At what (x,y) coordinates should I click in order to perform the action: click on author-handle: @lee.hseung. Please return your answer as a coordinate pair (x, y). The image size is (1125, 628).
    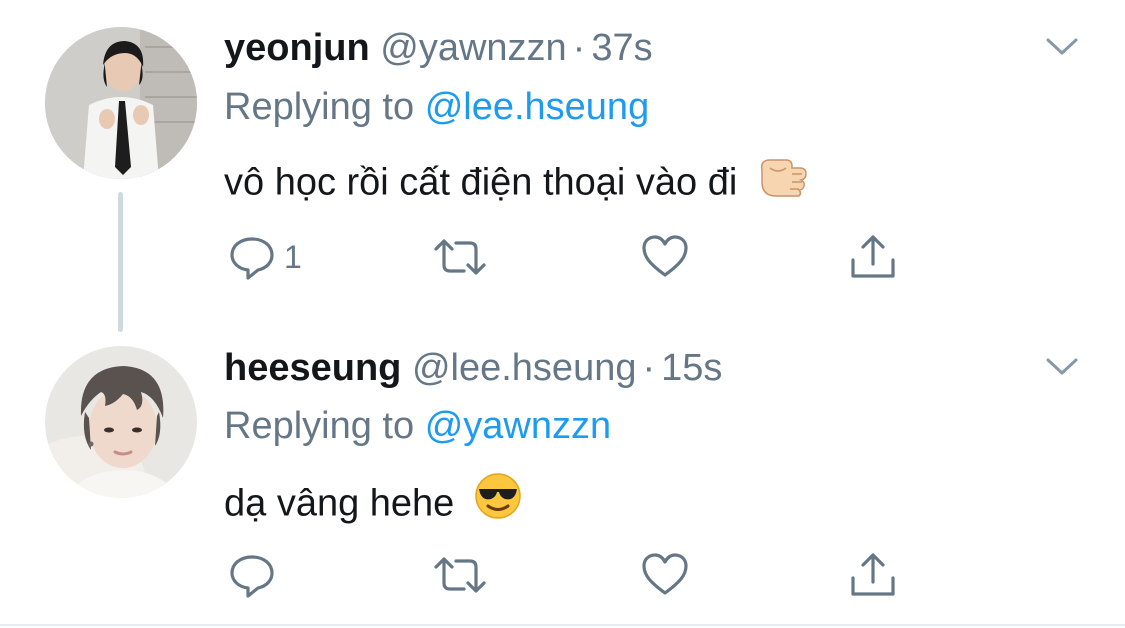
    Looking at the image, I should click on (524, 368).